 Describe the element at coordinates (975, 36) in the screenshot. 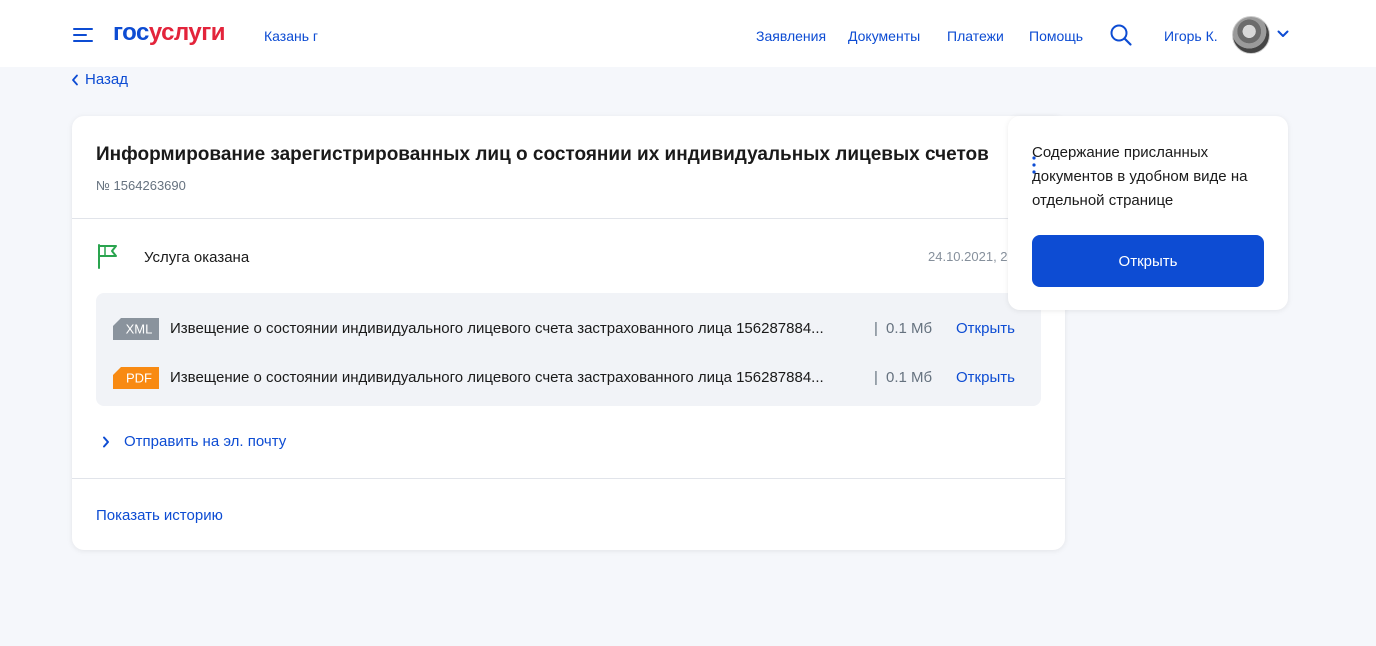

I see `nav-payments: Платежи` at that location.